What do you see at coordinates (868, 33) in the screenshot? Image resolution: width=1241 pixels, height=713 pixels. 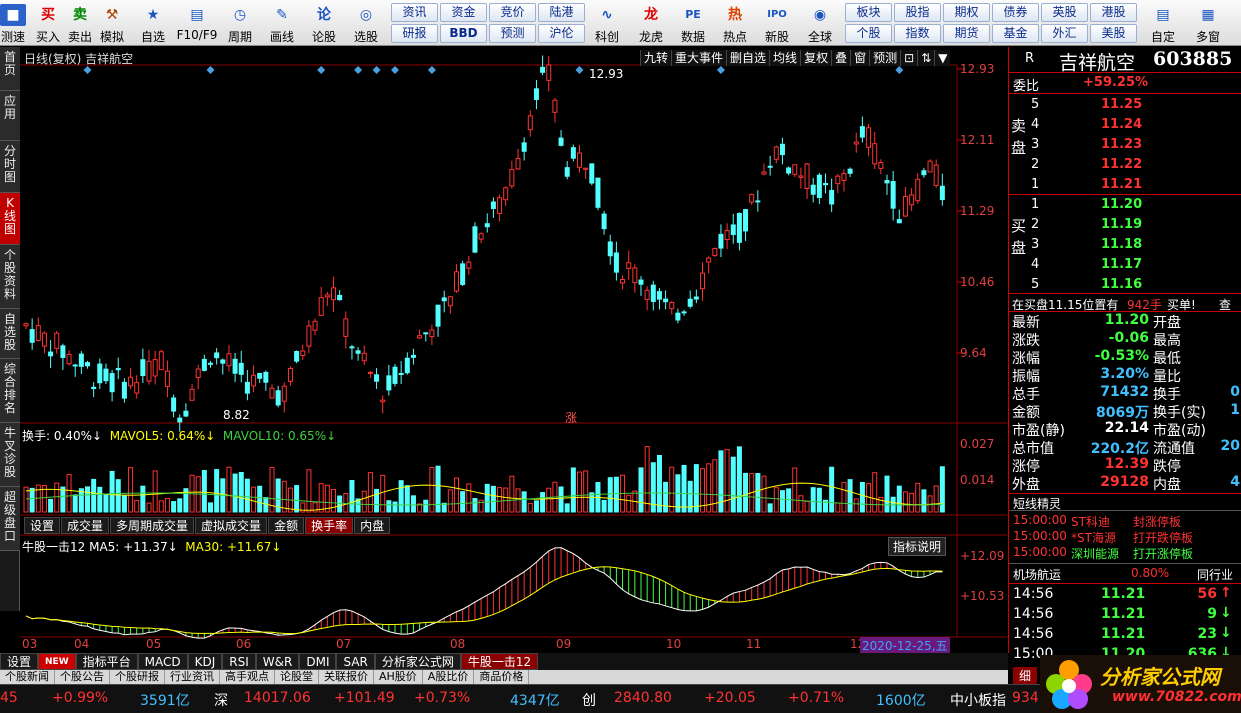 I see `stocks-button: 个股` at bounding box center [868, 33].